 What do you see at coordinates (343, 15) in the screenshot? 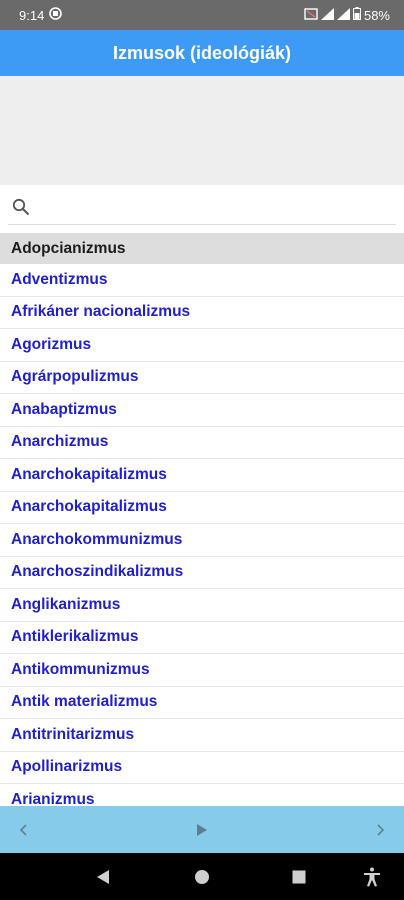
I see `signal-icon` at bounding box center [343, 15].